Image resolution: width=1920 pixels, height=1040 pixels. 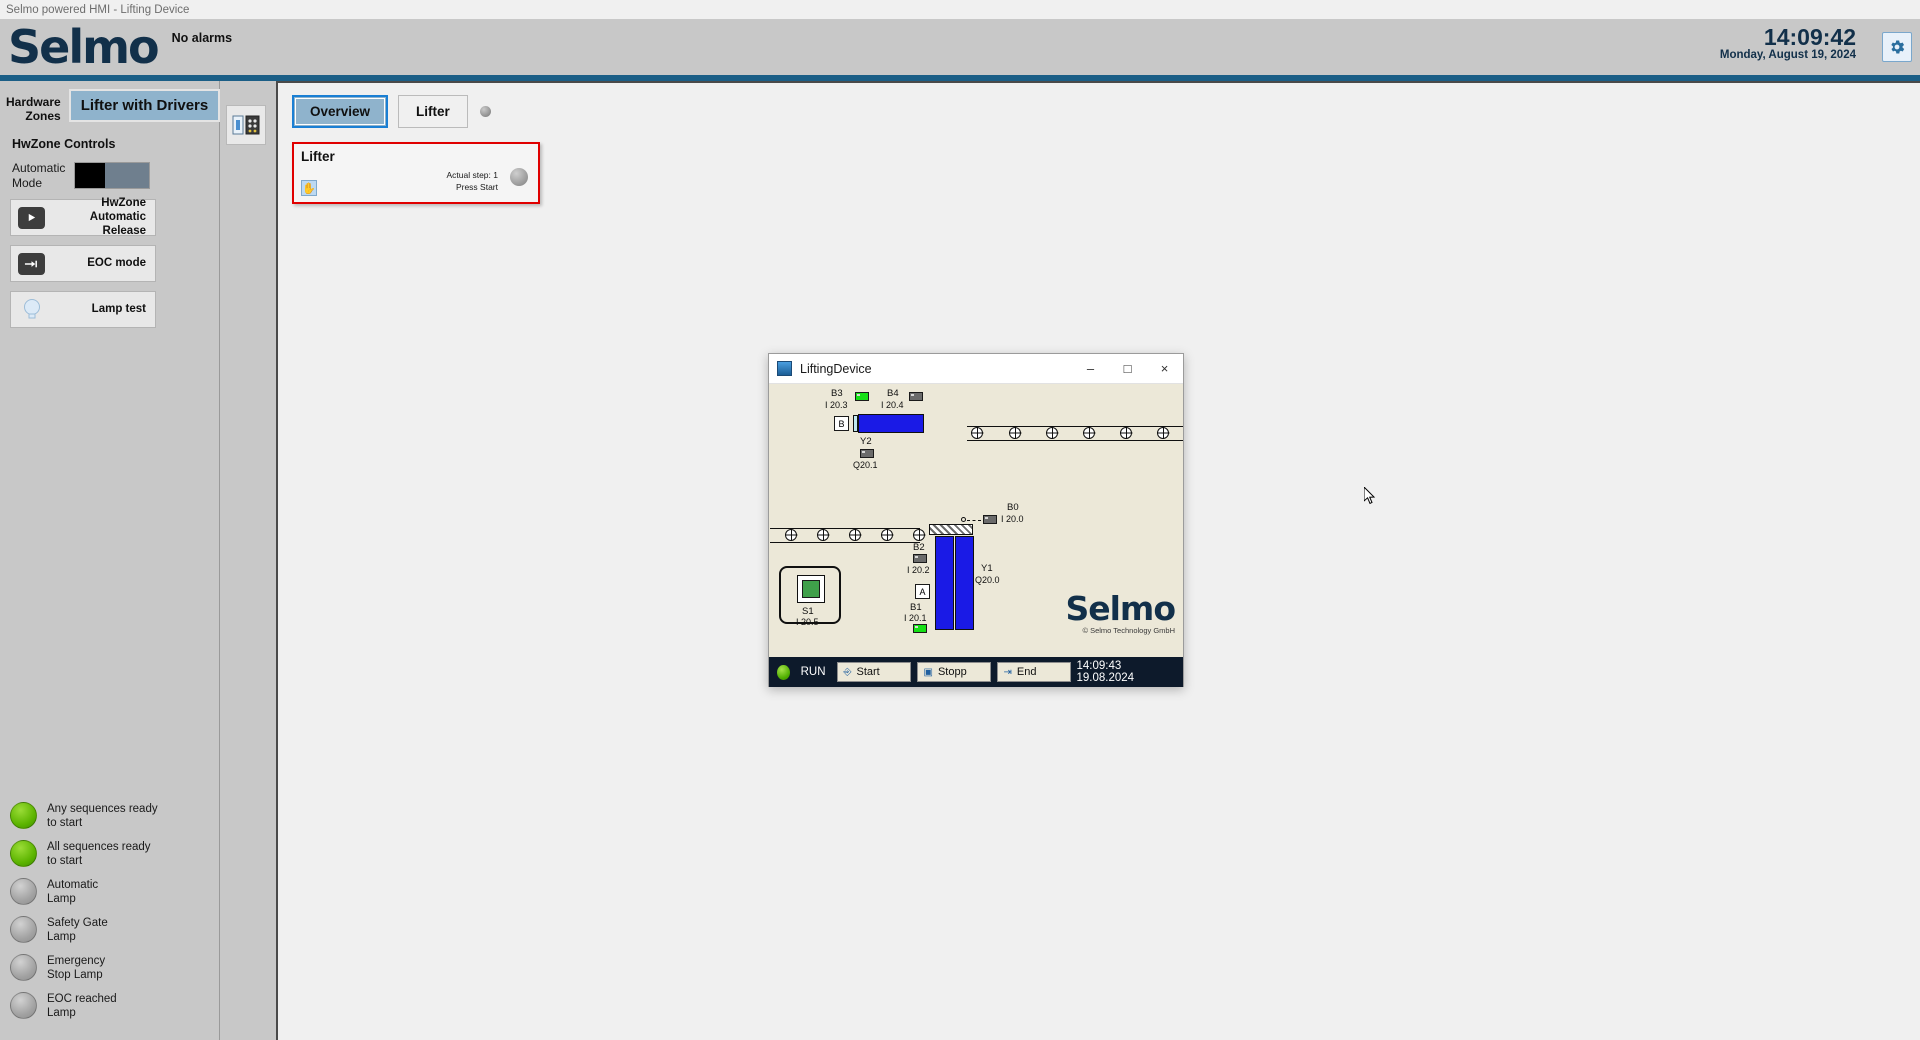 What do you see at coordinates (987, 568) in the screenshot?
I see `io-label-y1: Y1` at bounding box center [987, 568].